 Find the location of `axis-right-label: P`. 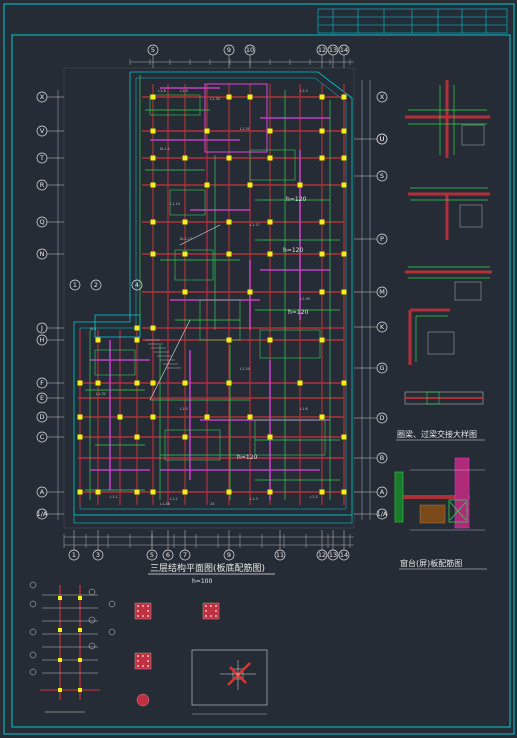

axis-right-label: P is located at coordinates (382, 239).